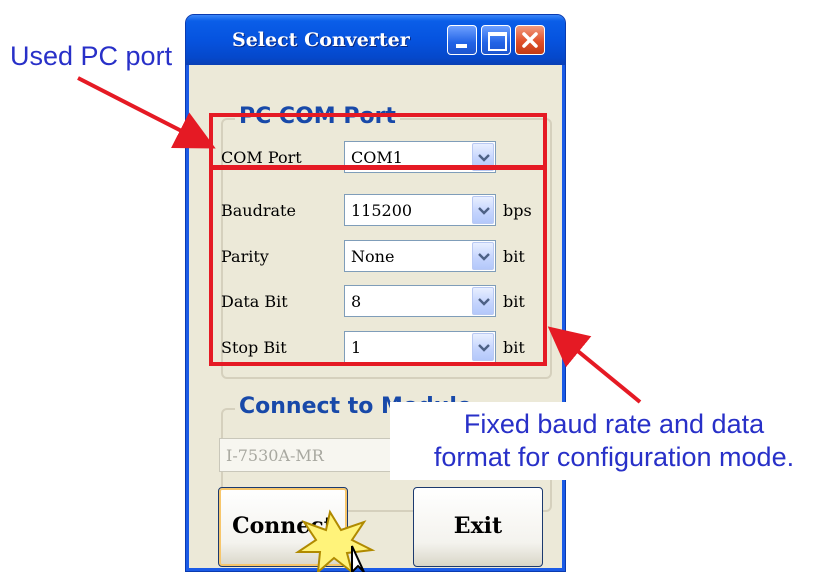 The image size is (821, 572). I want to click on fixed-format-arrow, so click(594, 365).